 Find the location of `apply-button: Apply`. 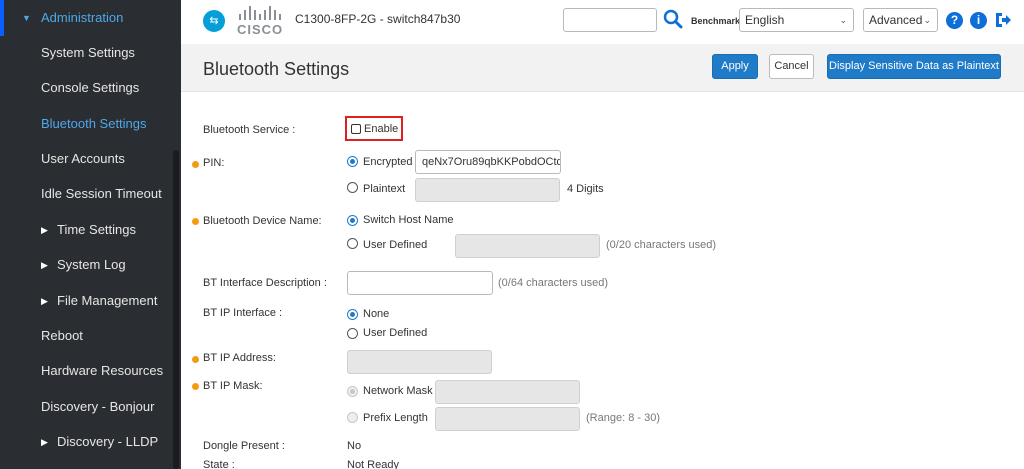

apply-button: Apply is located at coordinates (735, 66).